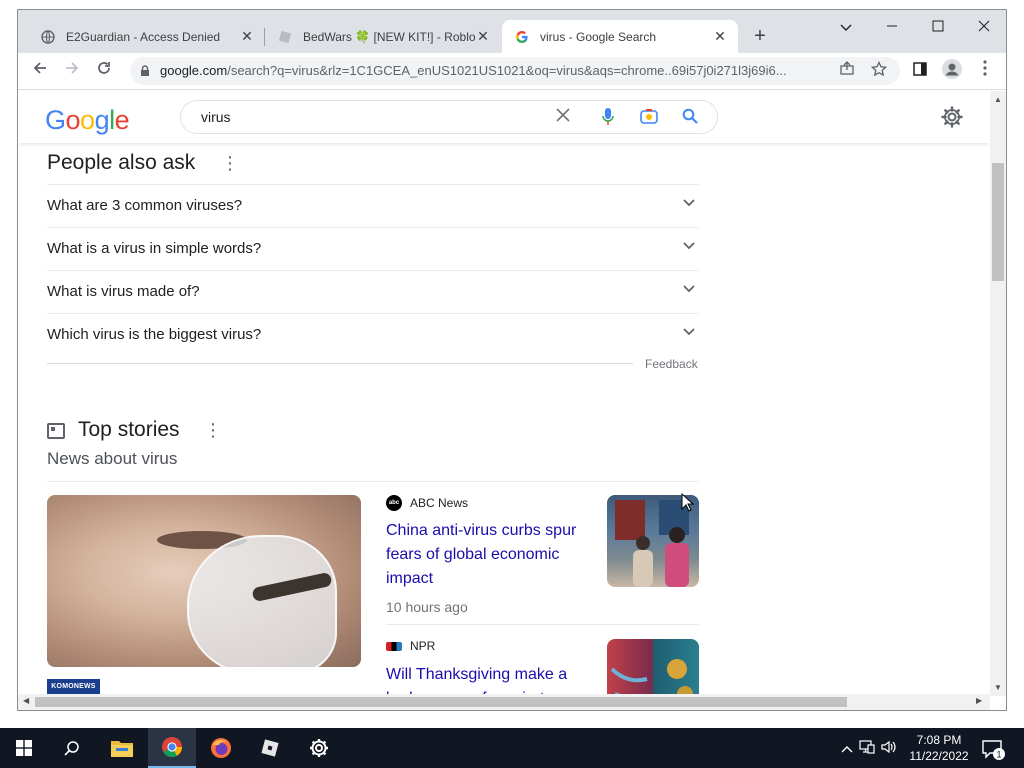 The width and height of the screenshot is (1024, 768). I want to click on google-logo: Google, so click(87, 120).